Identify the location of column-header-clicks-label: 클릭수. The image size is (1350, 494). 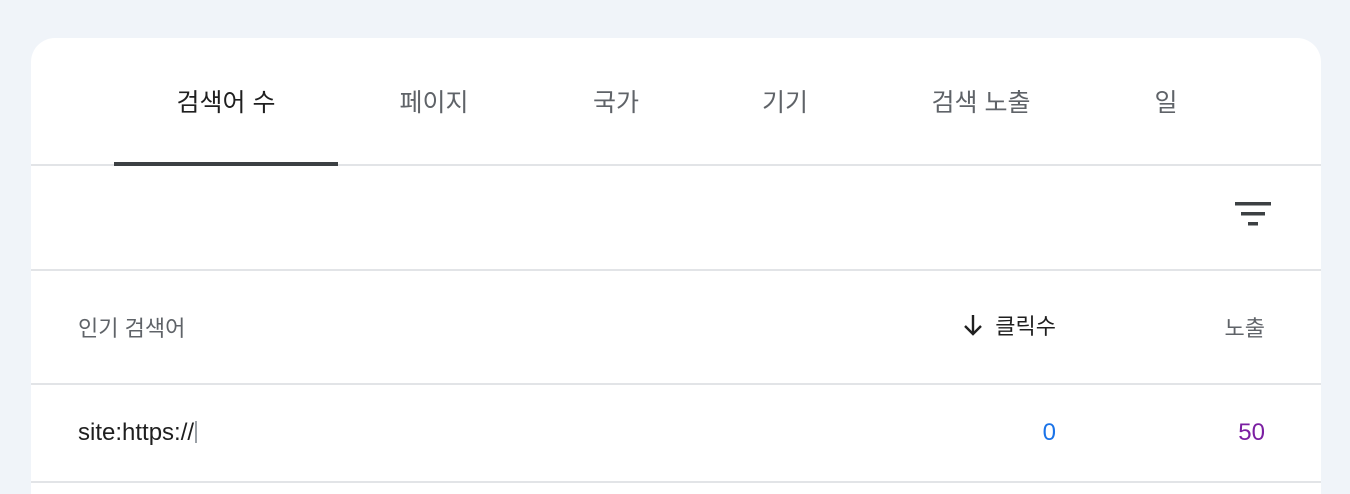
(1025, 326).